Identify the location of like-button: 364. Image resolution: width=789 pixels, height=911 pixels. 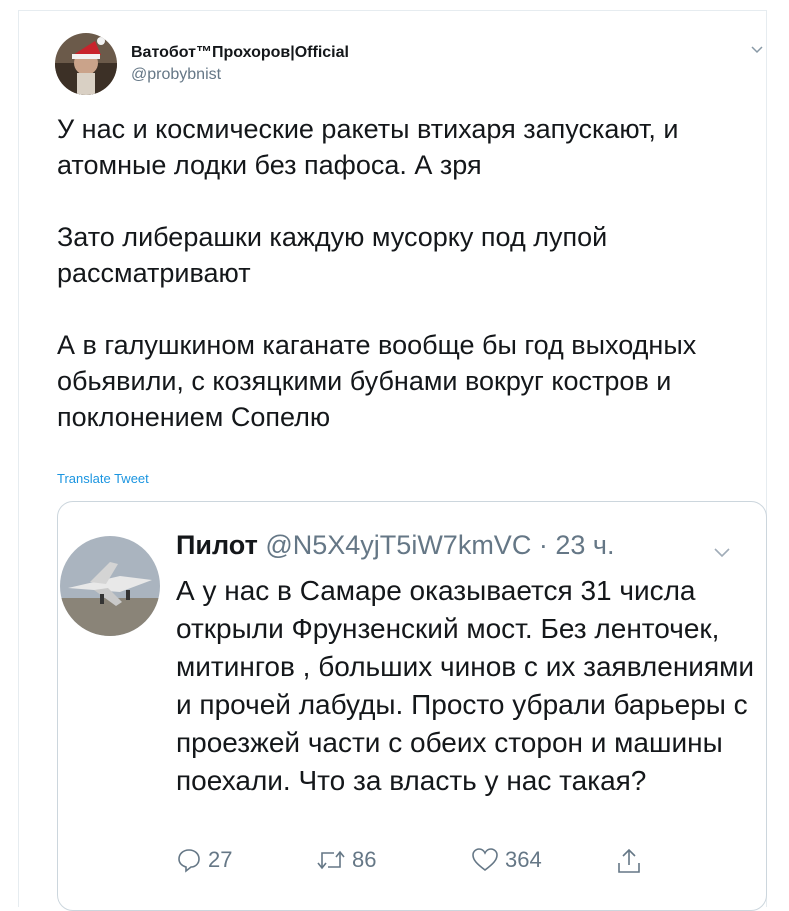
(506, 860).